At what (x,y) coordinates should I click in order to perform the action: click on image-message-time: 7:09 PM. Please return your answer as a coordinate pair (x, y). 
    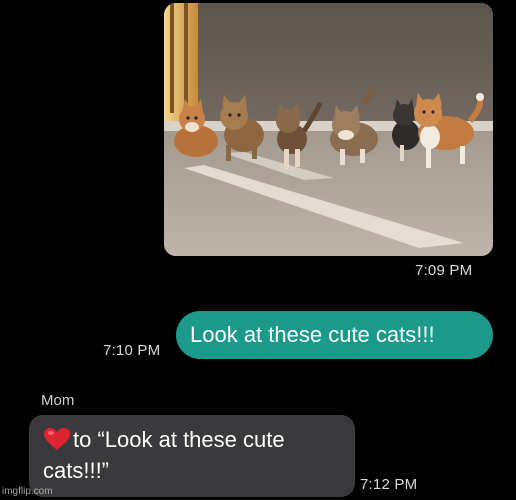
    Looking at the image, I should click on (444, 270).